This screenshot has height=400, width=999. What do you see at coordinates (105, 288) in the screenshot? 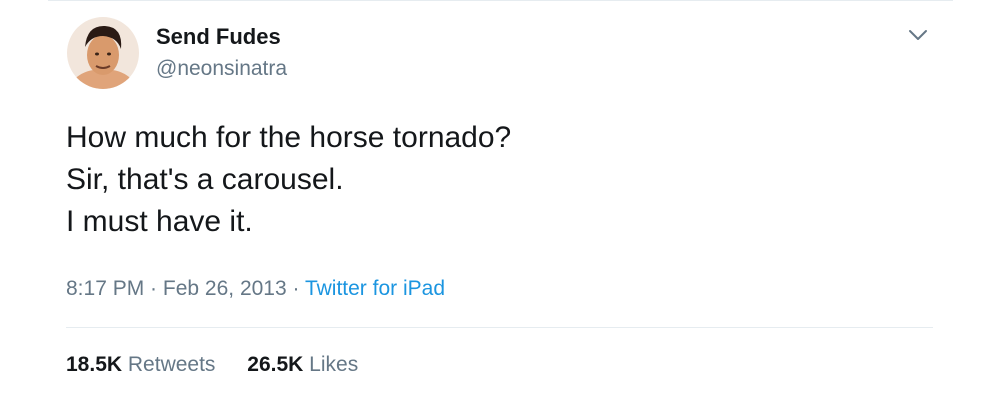
I see `tweet-time: 8:17 PM` at bounding box center [105, 288].